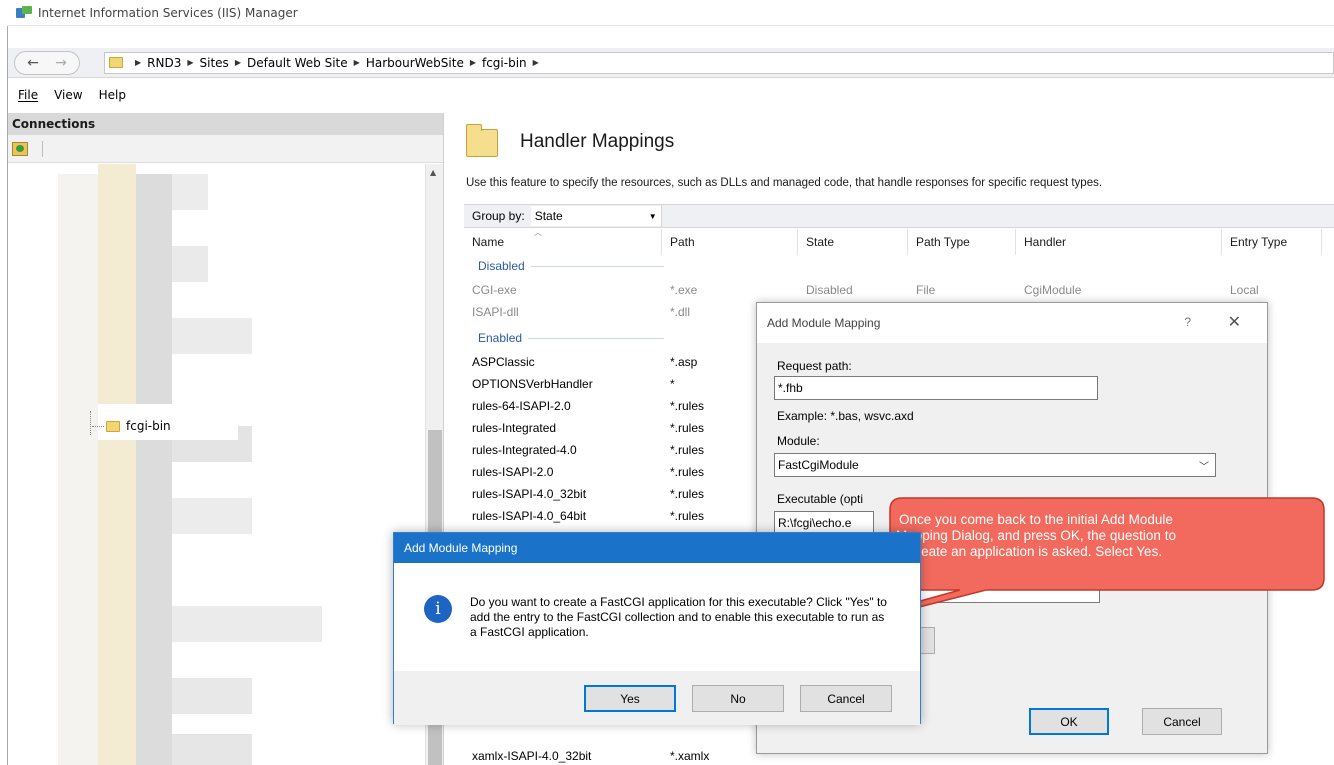 This screenshot has width=1334, height=765. I want to click on feature-title: Handler Mappings, so click(597, 141).